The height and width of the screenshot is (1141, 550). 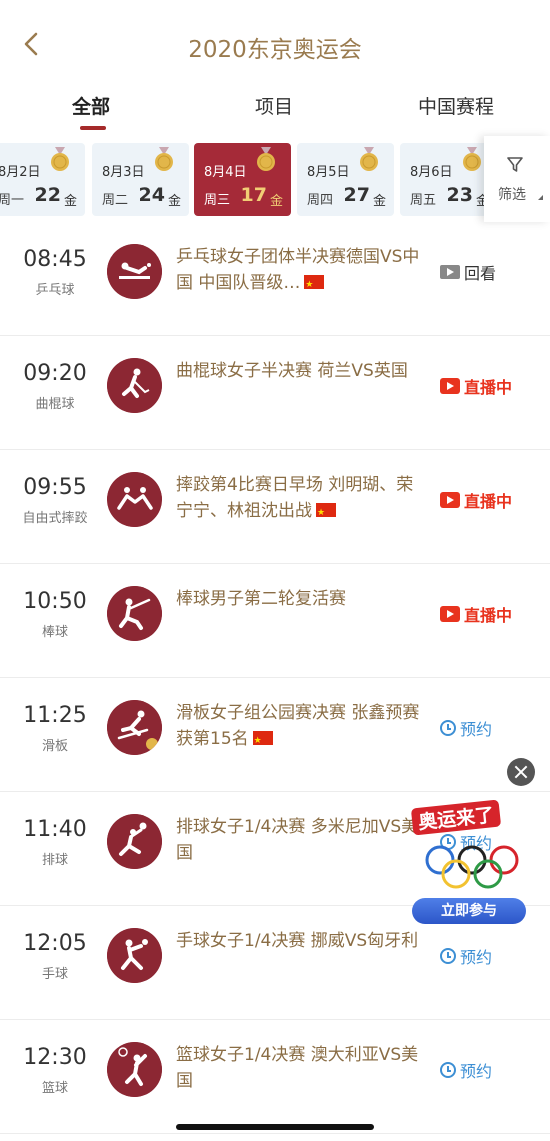 I want to click on date-label: 8月5日, so click(x=328, y=172).